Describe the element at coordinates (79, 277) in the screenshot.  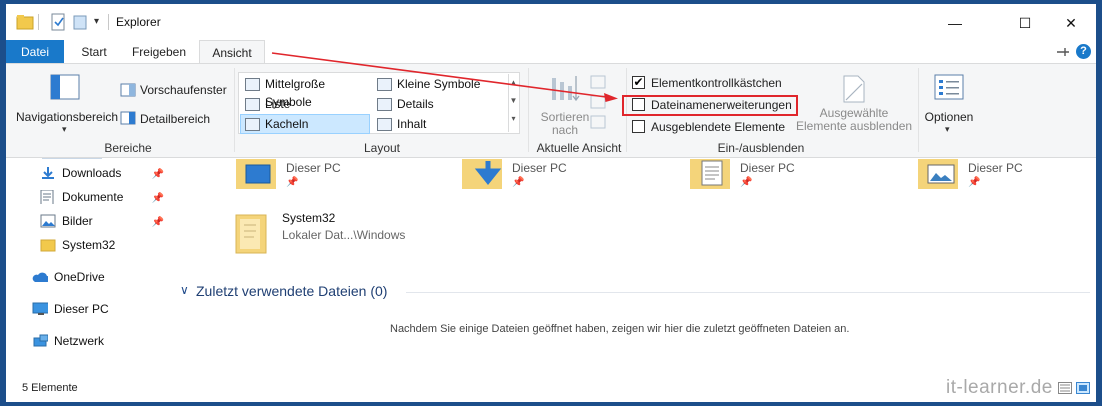
I see `nav-item-label: OneDrive` at that location.